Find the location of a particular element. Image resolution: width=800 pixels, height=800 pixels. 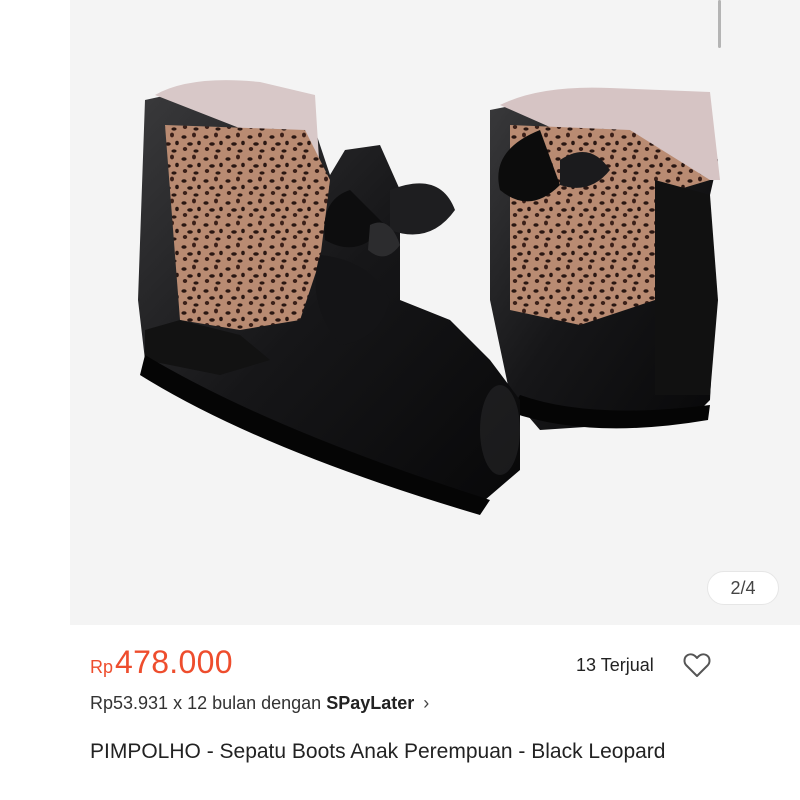

scroll-indicator is located at coordinates (719, 24).